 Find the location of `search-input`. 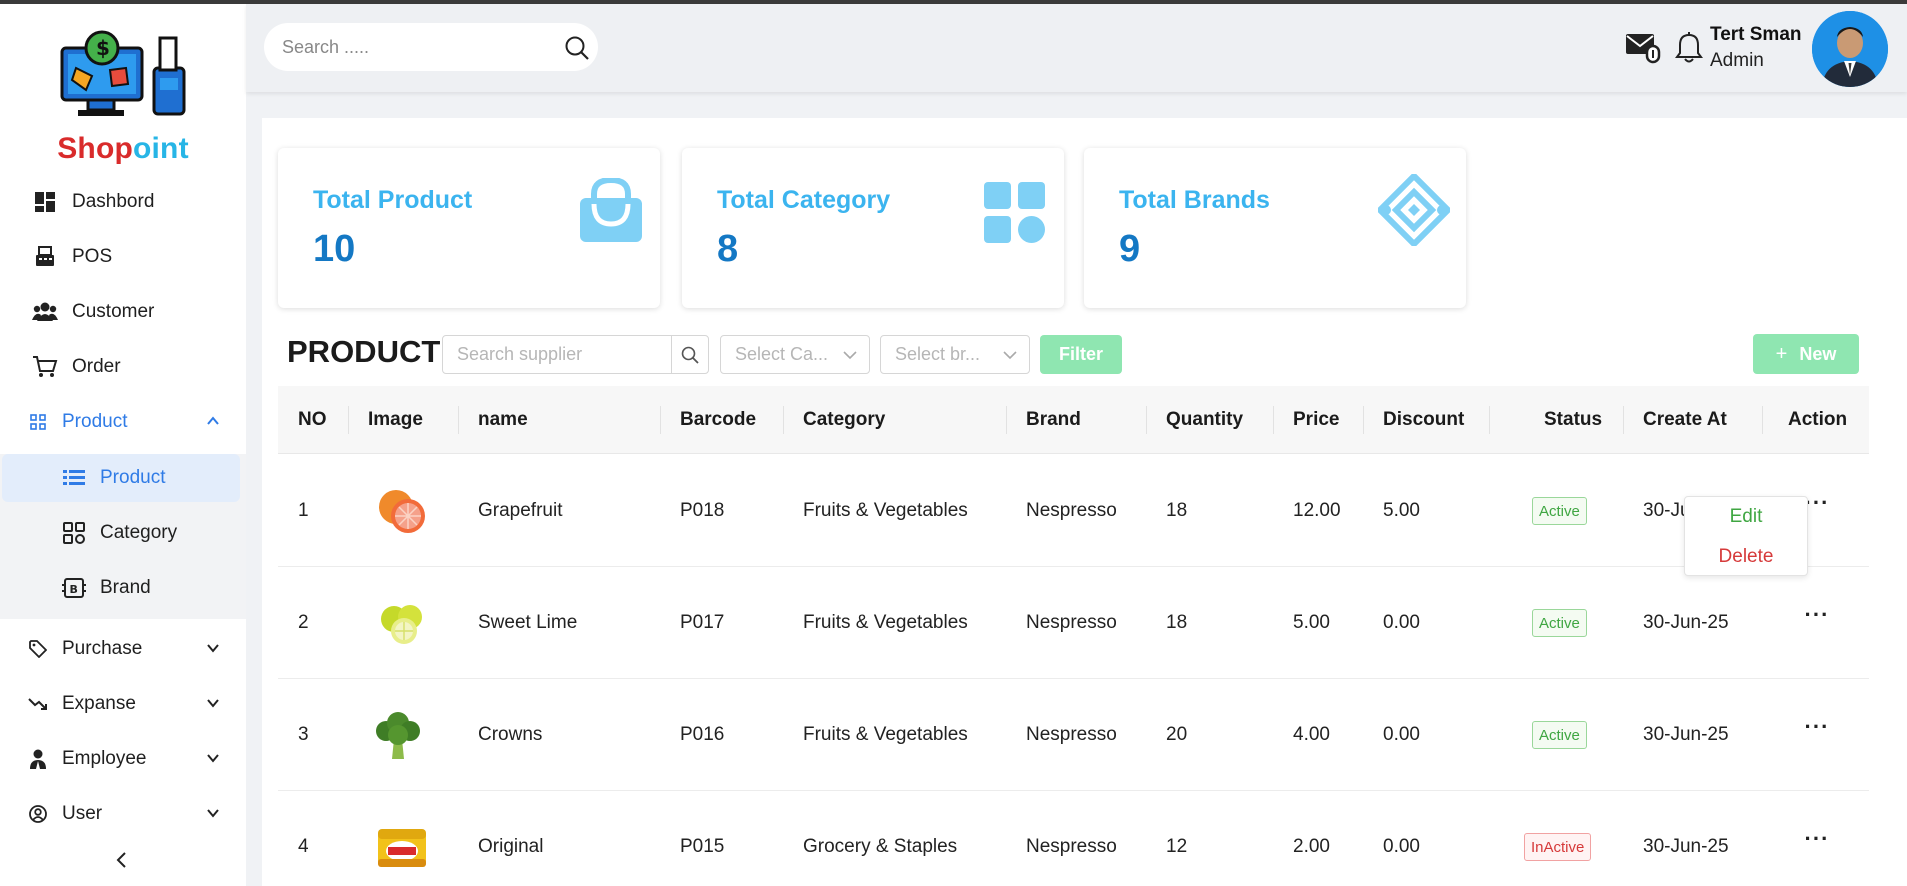

search-input is located at coordinates (417, 47).